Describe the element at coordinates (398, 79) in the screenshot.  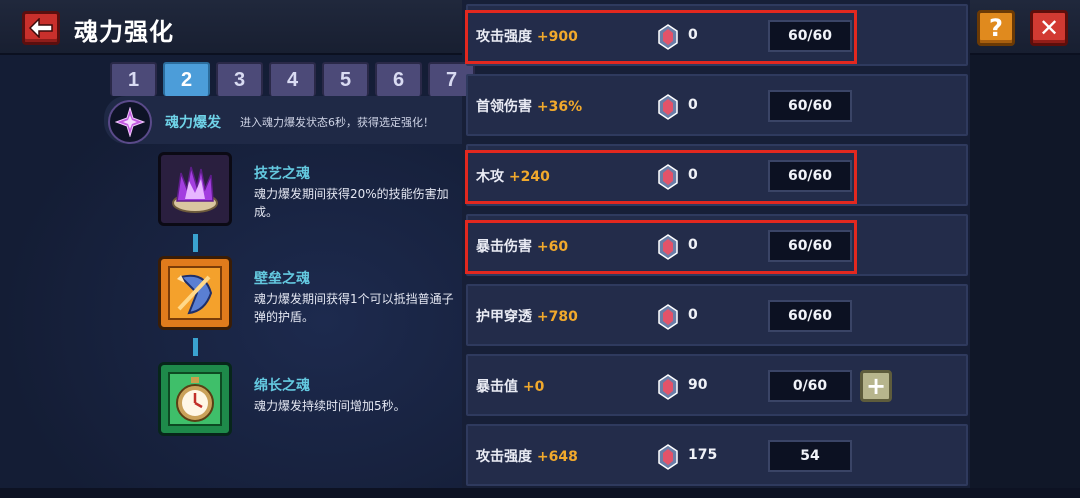
I see `tab-6: 6` at that location.